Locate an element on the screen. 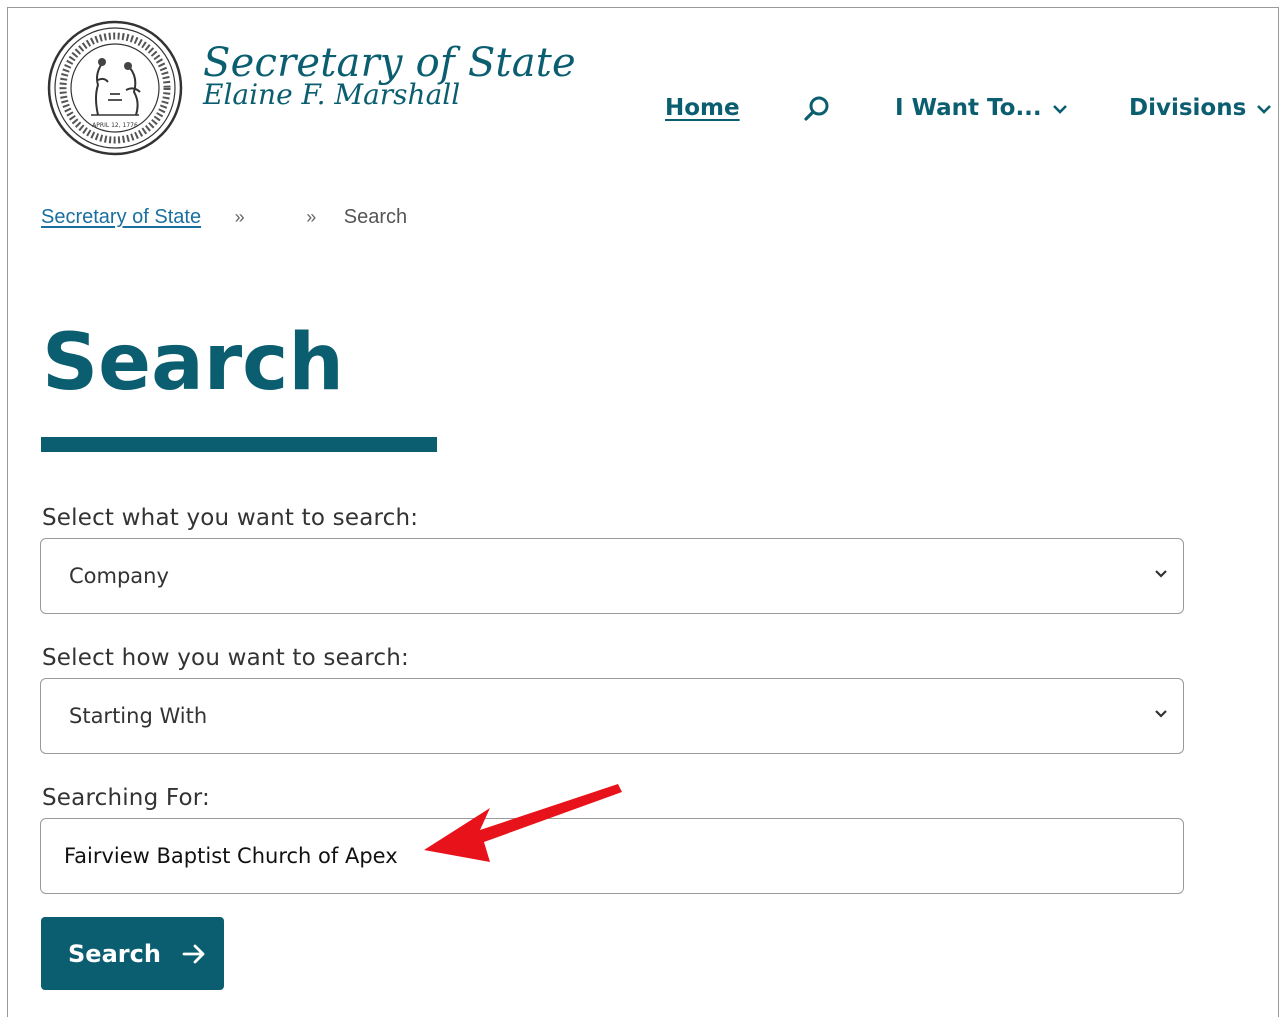 The image size is (1281, 1017). annotation-arrow-icon is located at coordinates (523, 823).